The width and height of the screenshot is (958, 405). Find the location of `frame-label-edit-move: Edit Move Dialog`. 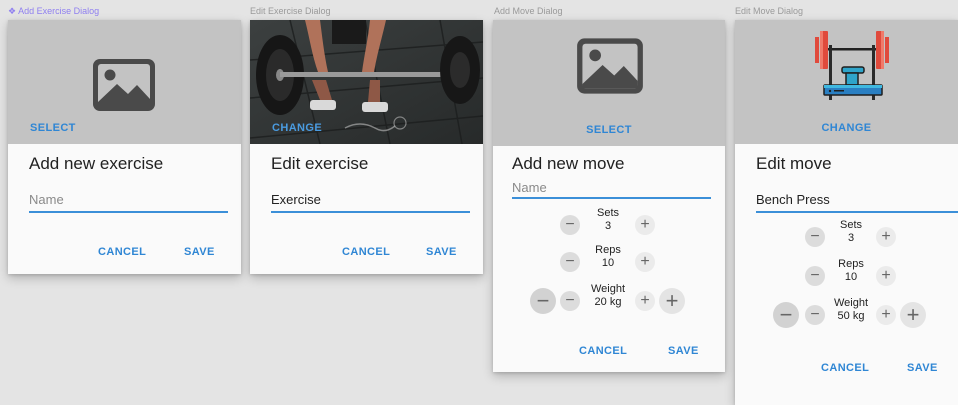

frame-label-edit-move: Edit Move Dialog is located at coordinates (769, 11).